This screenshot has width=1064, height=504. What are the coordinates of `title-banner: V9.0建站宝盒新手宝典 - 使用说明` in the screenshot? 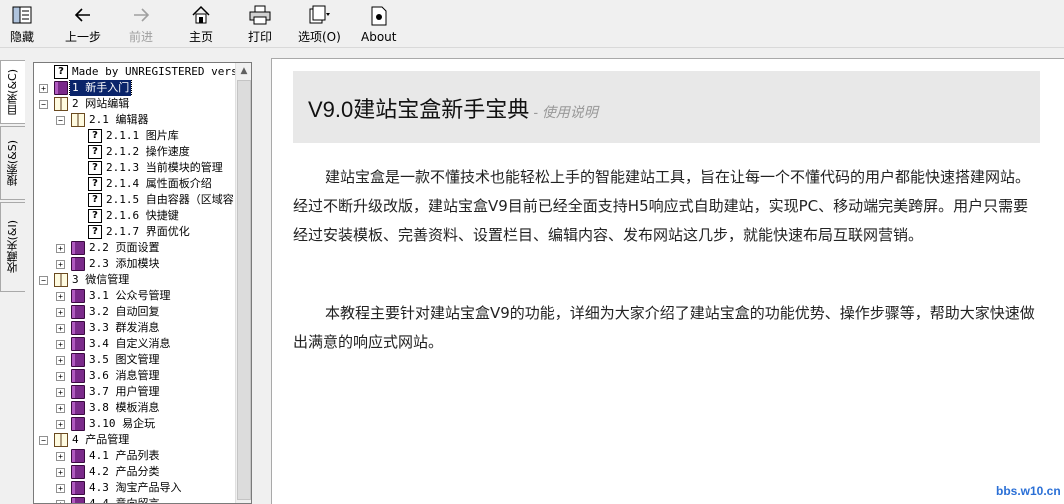 It's located at (666, 107).